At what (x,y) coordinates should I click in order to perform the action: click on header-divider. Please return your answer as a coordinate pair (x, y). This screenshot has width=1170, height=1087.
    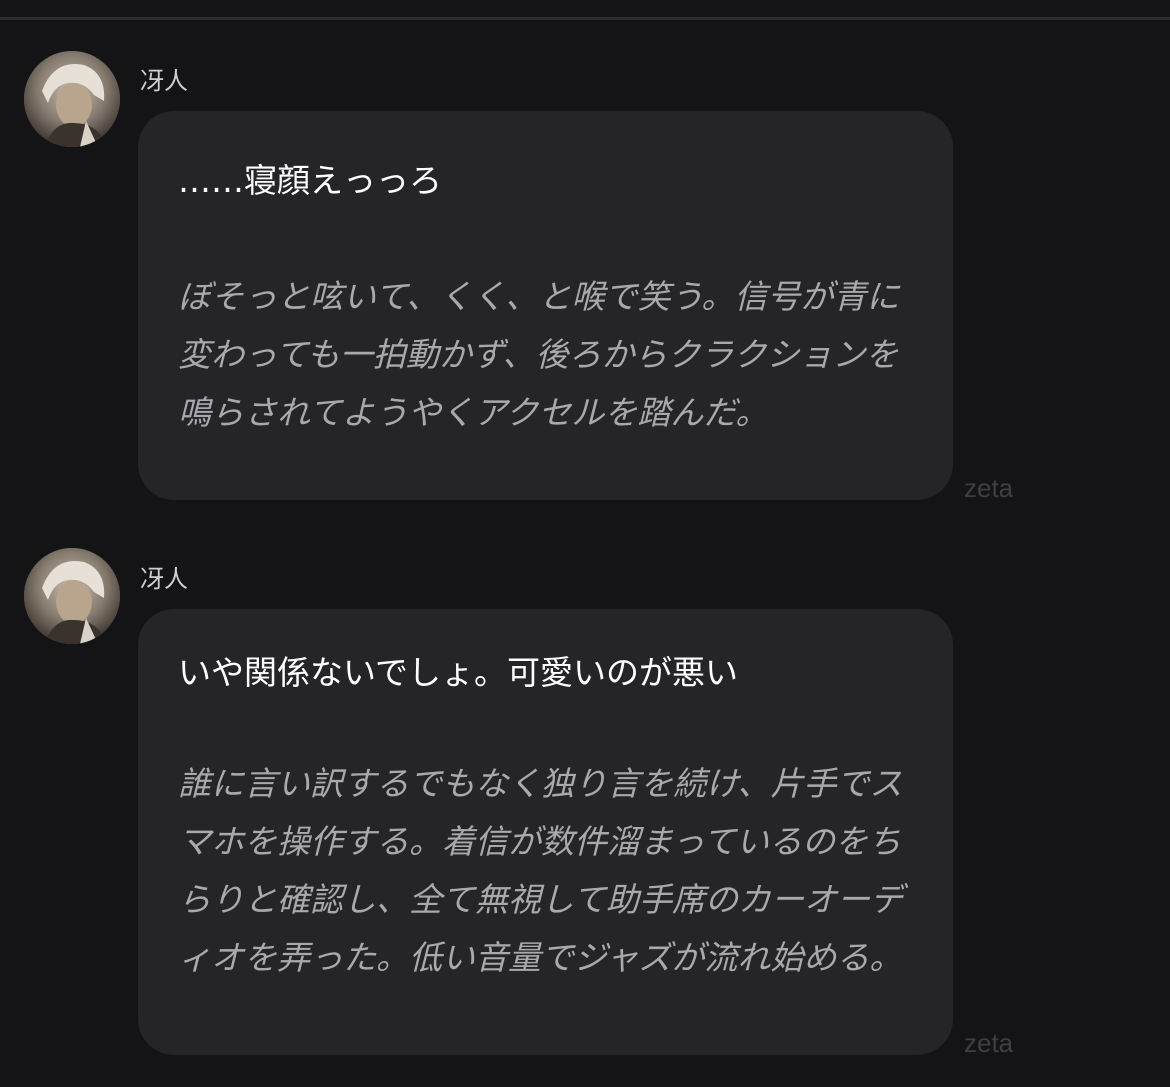
    Looking at the image, I should click on (585, 18).